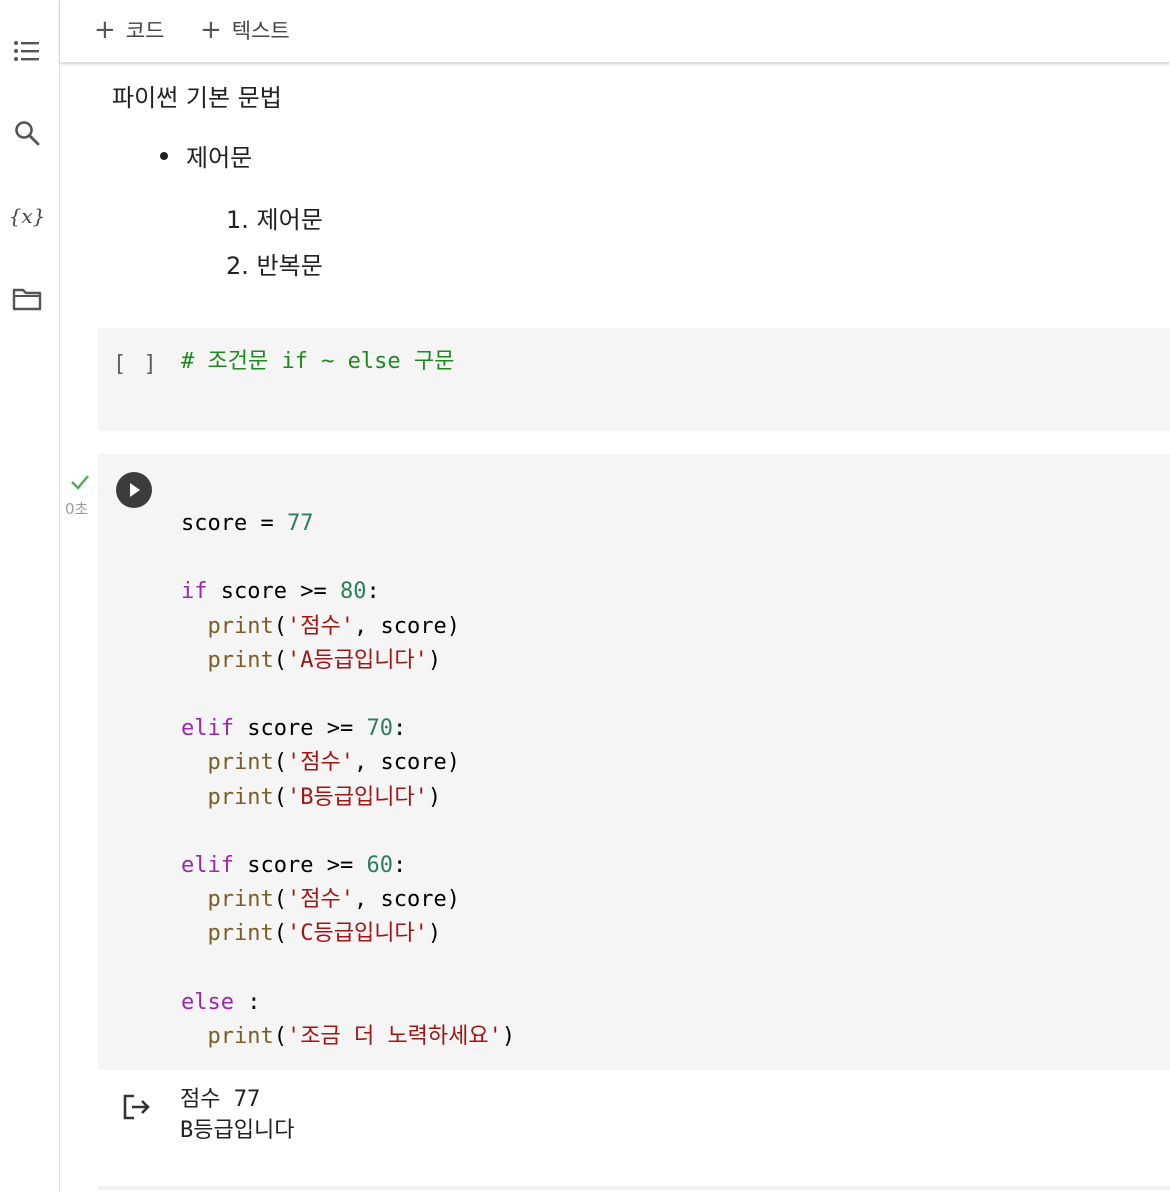 The height and width of the screenshot is (1192, 1170). Describe the element at coordinates (267, 523) in the screenshot. I see `code-op: =` at that location.